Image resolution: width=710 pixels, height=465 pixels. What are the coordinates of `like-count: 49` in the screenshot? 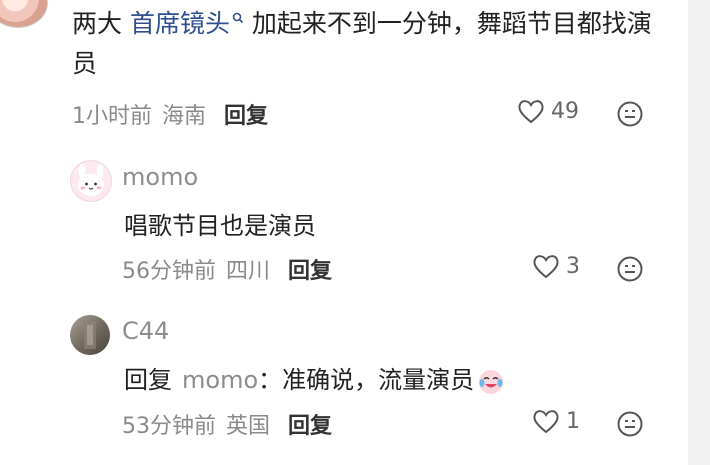 It's located at (565, 111).